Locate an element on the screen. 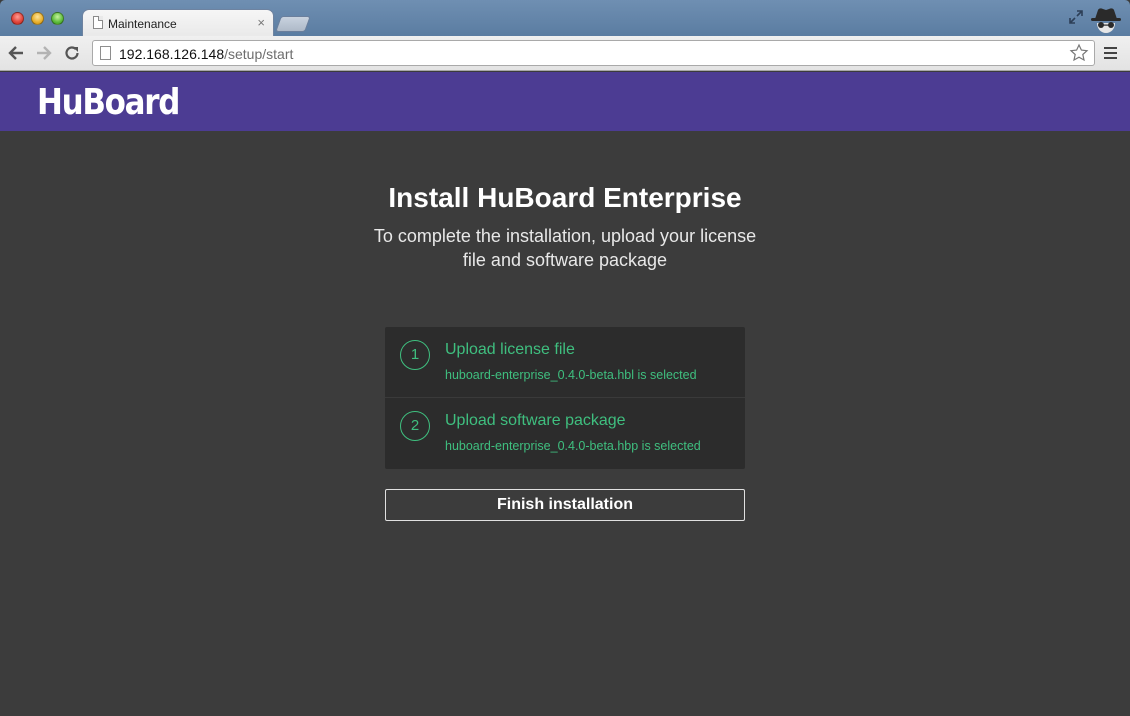 The width and height of the screenshot is (1130, 716). url-host: 192.168.126.148 is located at coordinates (172, 54).